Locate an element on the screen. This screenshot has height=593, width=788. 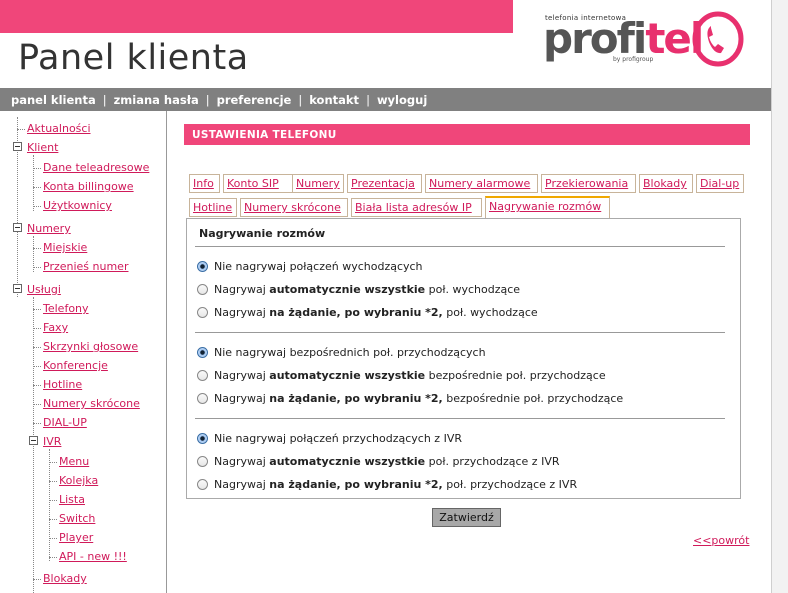
sidebar-item-ivr: IVR is located at coordinates (52, 441).